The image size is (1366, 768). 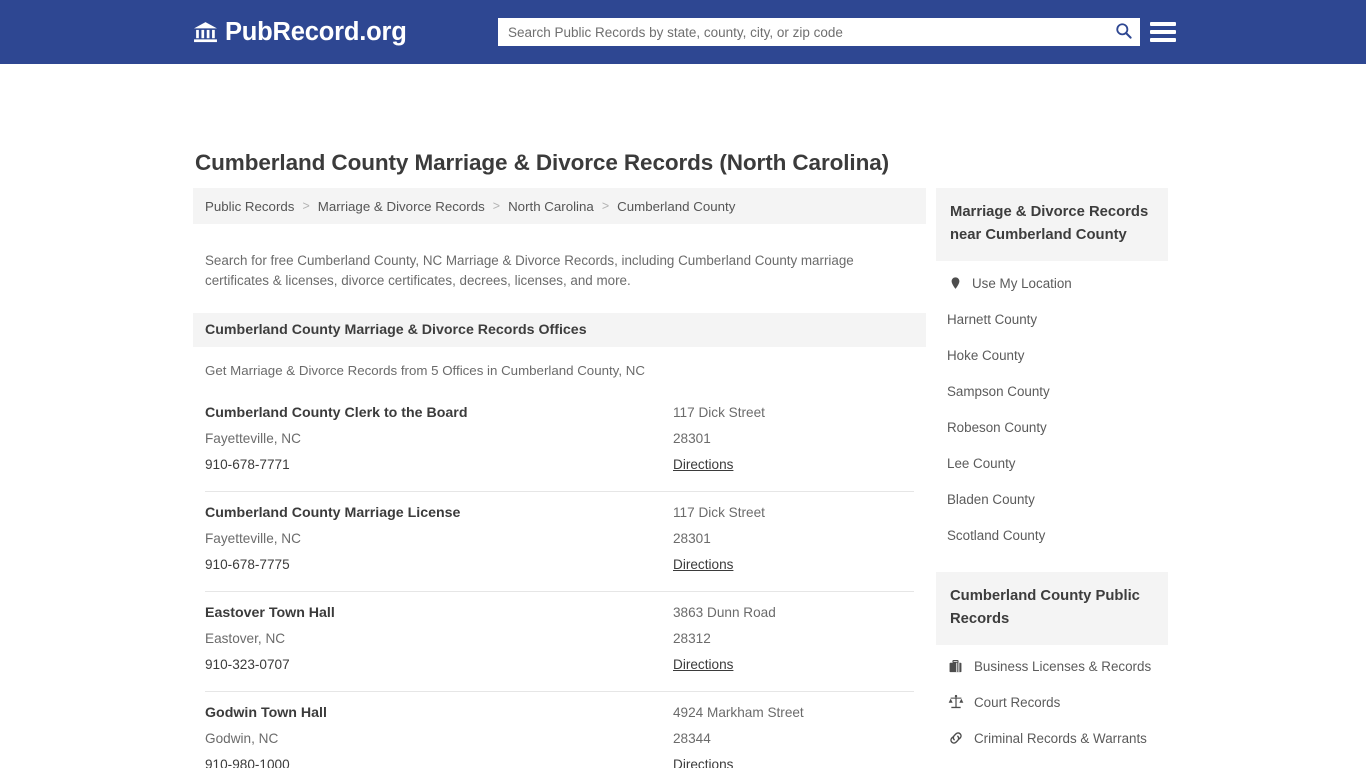 What do you see at coordinates (1017, 702) in the screenshot?
I see `sidebar-item-label: Court Records` at bounding box center [1017, 702].